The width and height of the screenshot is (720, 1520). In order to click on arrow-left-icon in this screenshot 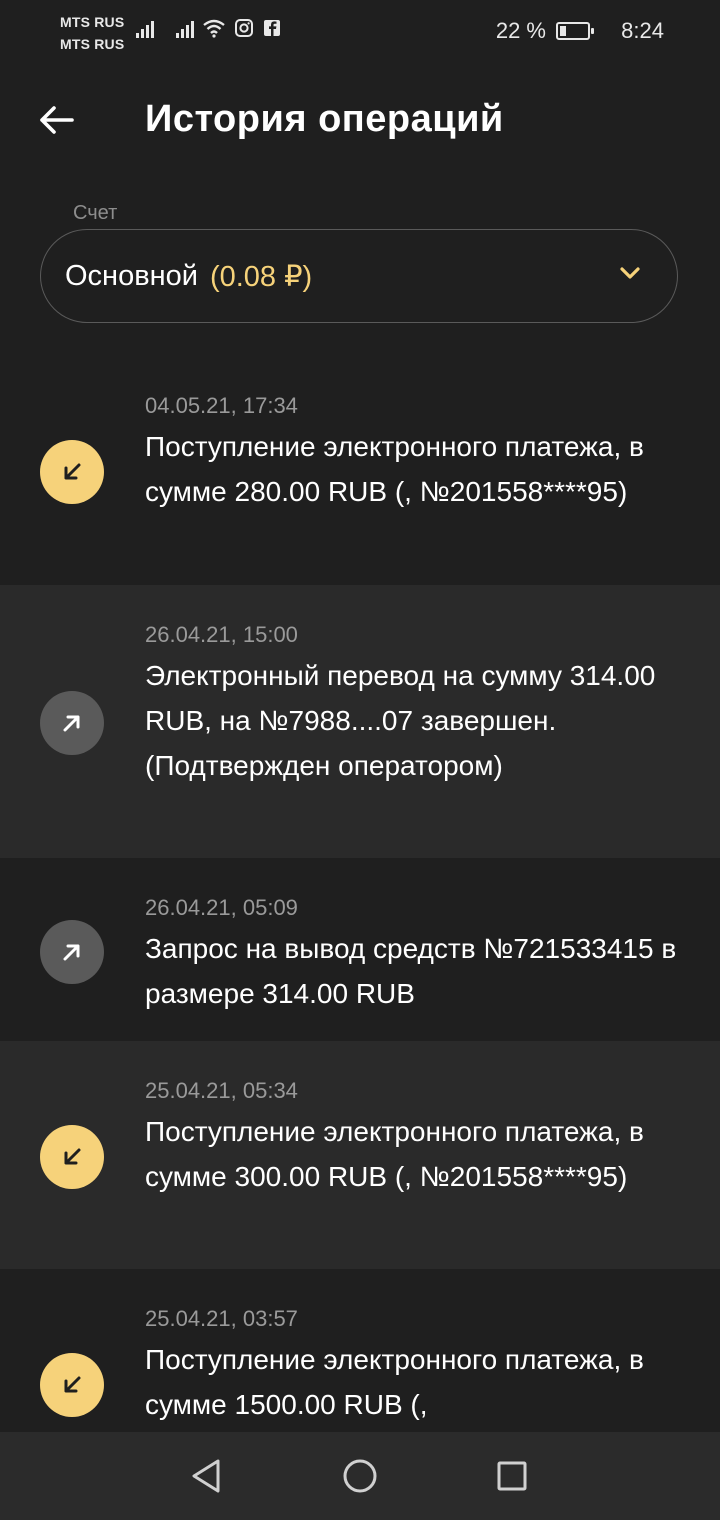, I will do `click(57, 120)`.